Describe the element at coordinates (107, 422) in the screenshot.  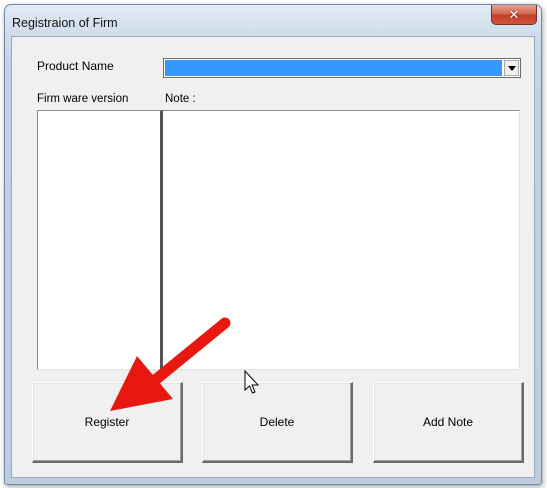
I see `register-button: Register` at that location.